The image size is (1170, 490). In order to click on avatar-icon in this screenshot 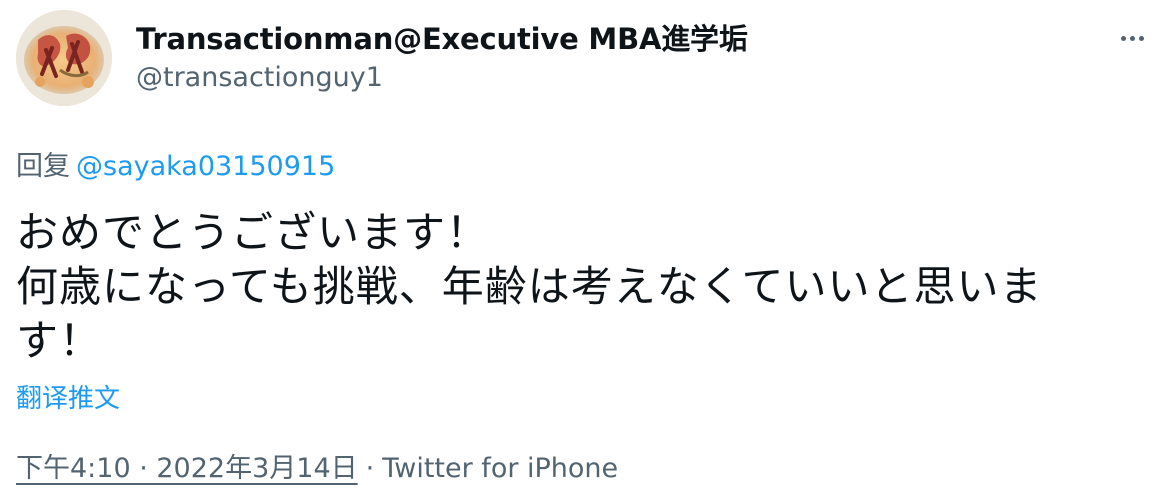, I will do `click(64, 58)`.